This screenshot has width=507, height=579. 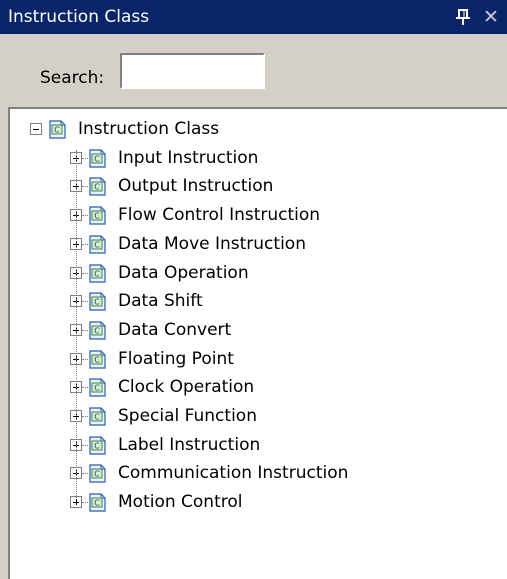 What do you see at coordinates (187, 416) in the screenshot?
I see `tree-node-label: Special Function` at bounding box center [187, 416].